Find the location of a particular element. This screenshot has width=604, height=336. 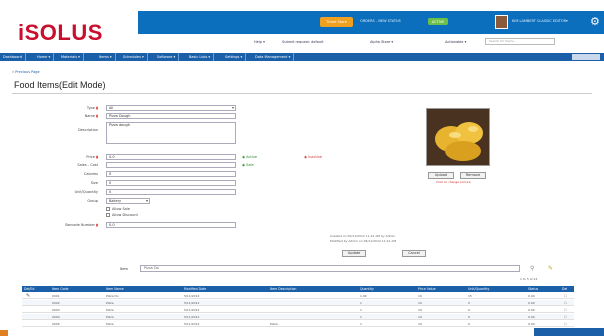

col-del-ed: Del/Ed is located at coordinates (29, 289).